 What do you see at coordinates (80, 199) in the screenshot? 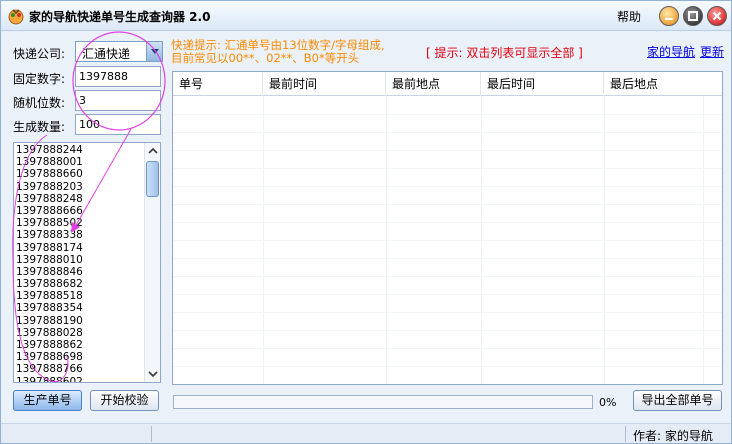
I see `list-item: 1397888248` at bounding box center [80, 199].